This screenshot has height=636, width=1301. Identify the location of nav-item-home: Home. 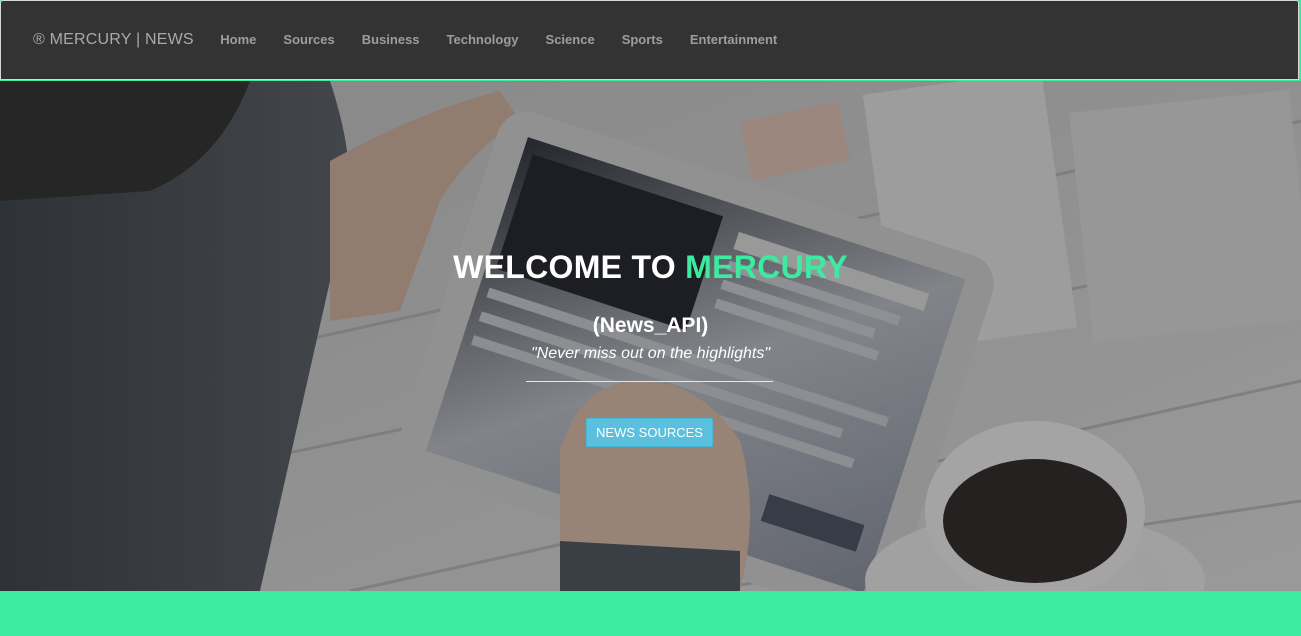
(238, 40).